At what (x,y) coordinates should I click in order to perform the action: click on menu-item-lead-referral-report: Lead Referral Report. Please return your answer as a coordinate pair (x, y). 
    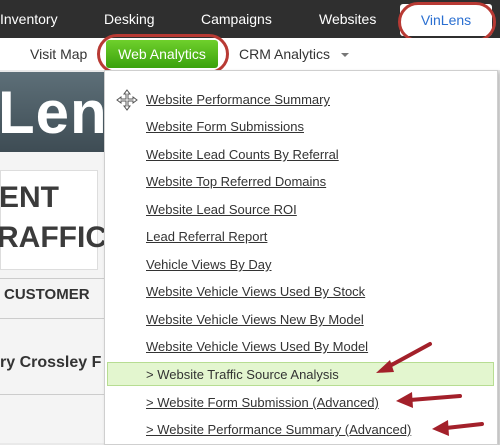
    Looking at the image, I should click on (206, 236).